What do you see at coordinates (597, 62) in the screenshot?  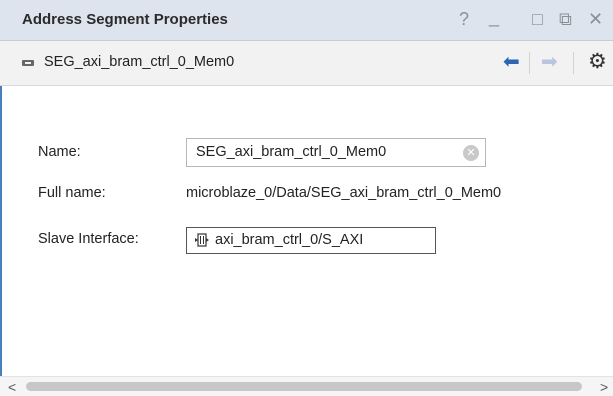 I see `gear-icon: ⚙` at bounding box center [597, 62].